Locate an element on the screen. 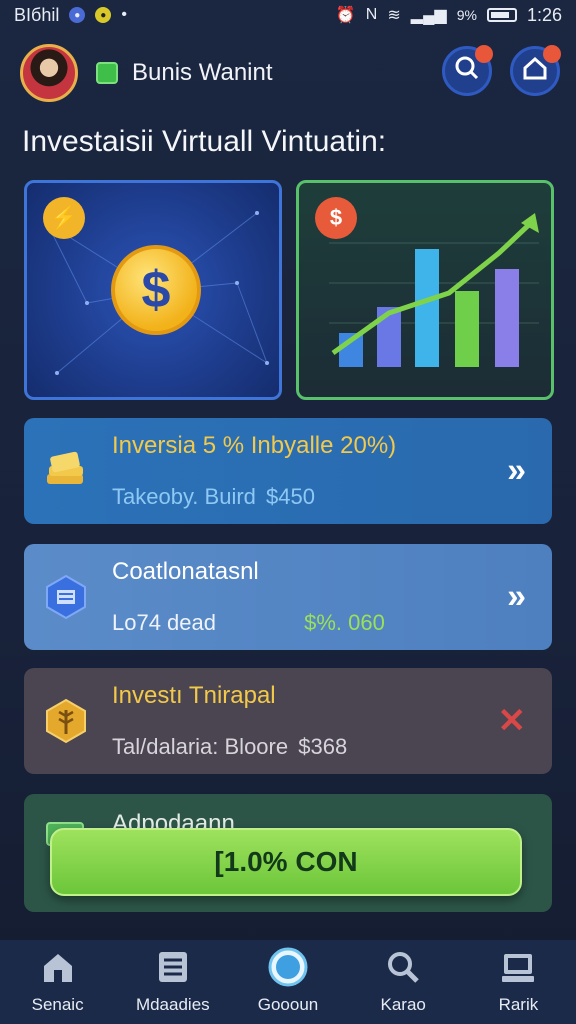 This screenshot has width=576, height=1024. growth-chart-illustration is located at coordinates (434, 290).